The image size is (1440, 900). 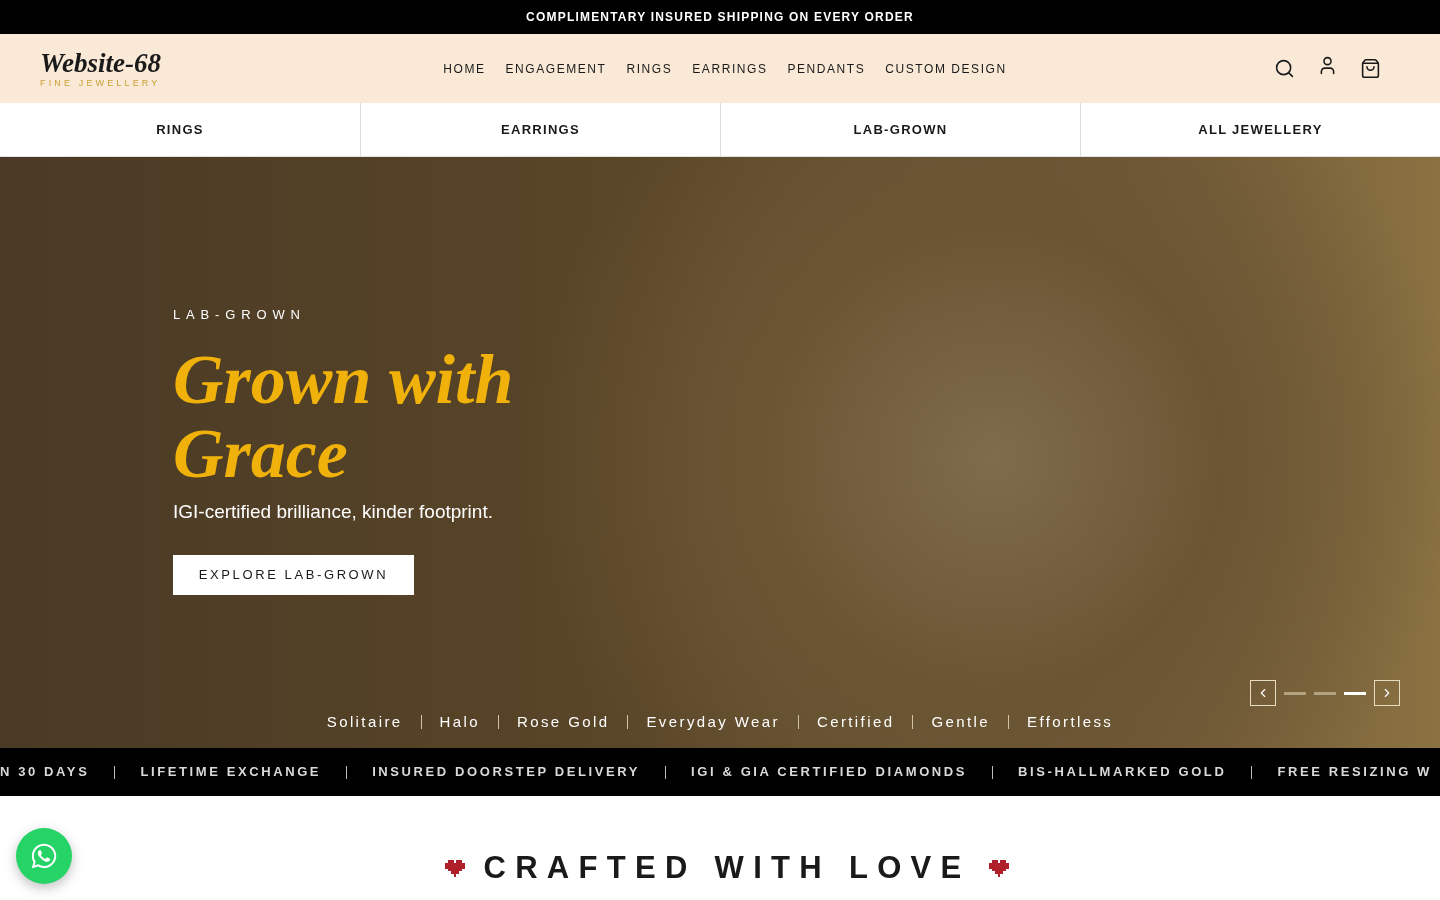 I want to click on trust-item: INSURED DOORSTEP DELIVERY, so click(x=506, y=772).